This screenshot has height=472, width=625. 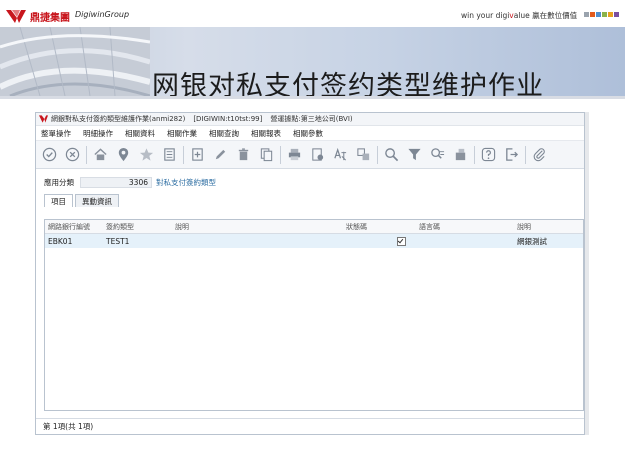 What do you see at coordinates (74, 227) in the screenshot?
I see `column-header-bank-no: 網路銀行編號` at bounding box center [74, 227].